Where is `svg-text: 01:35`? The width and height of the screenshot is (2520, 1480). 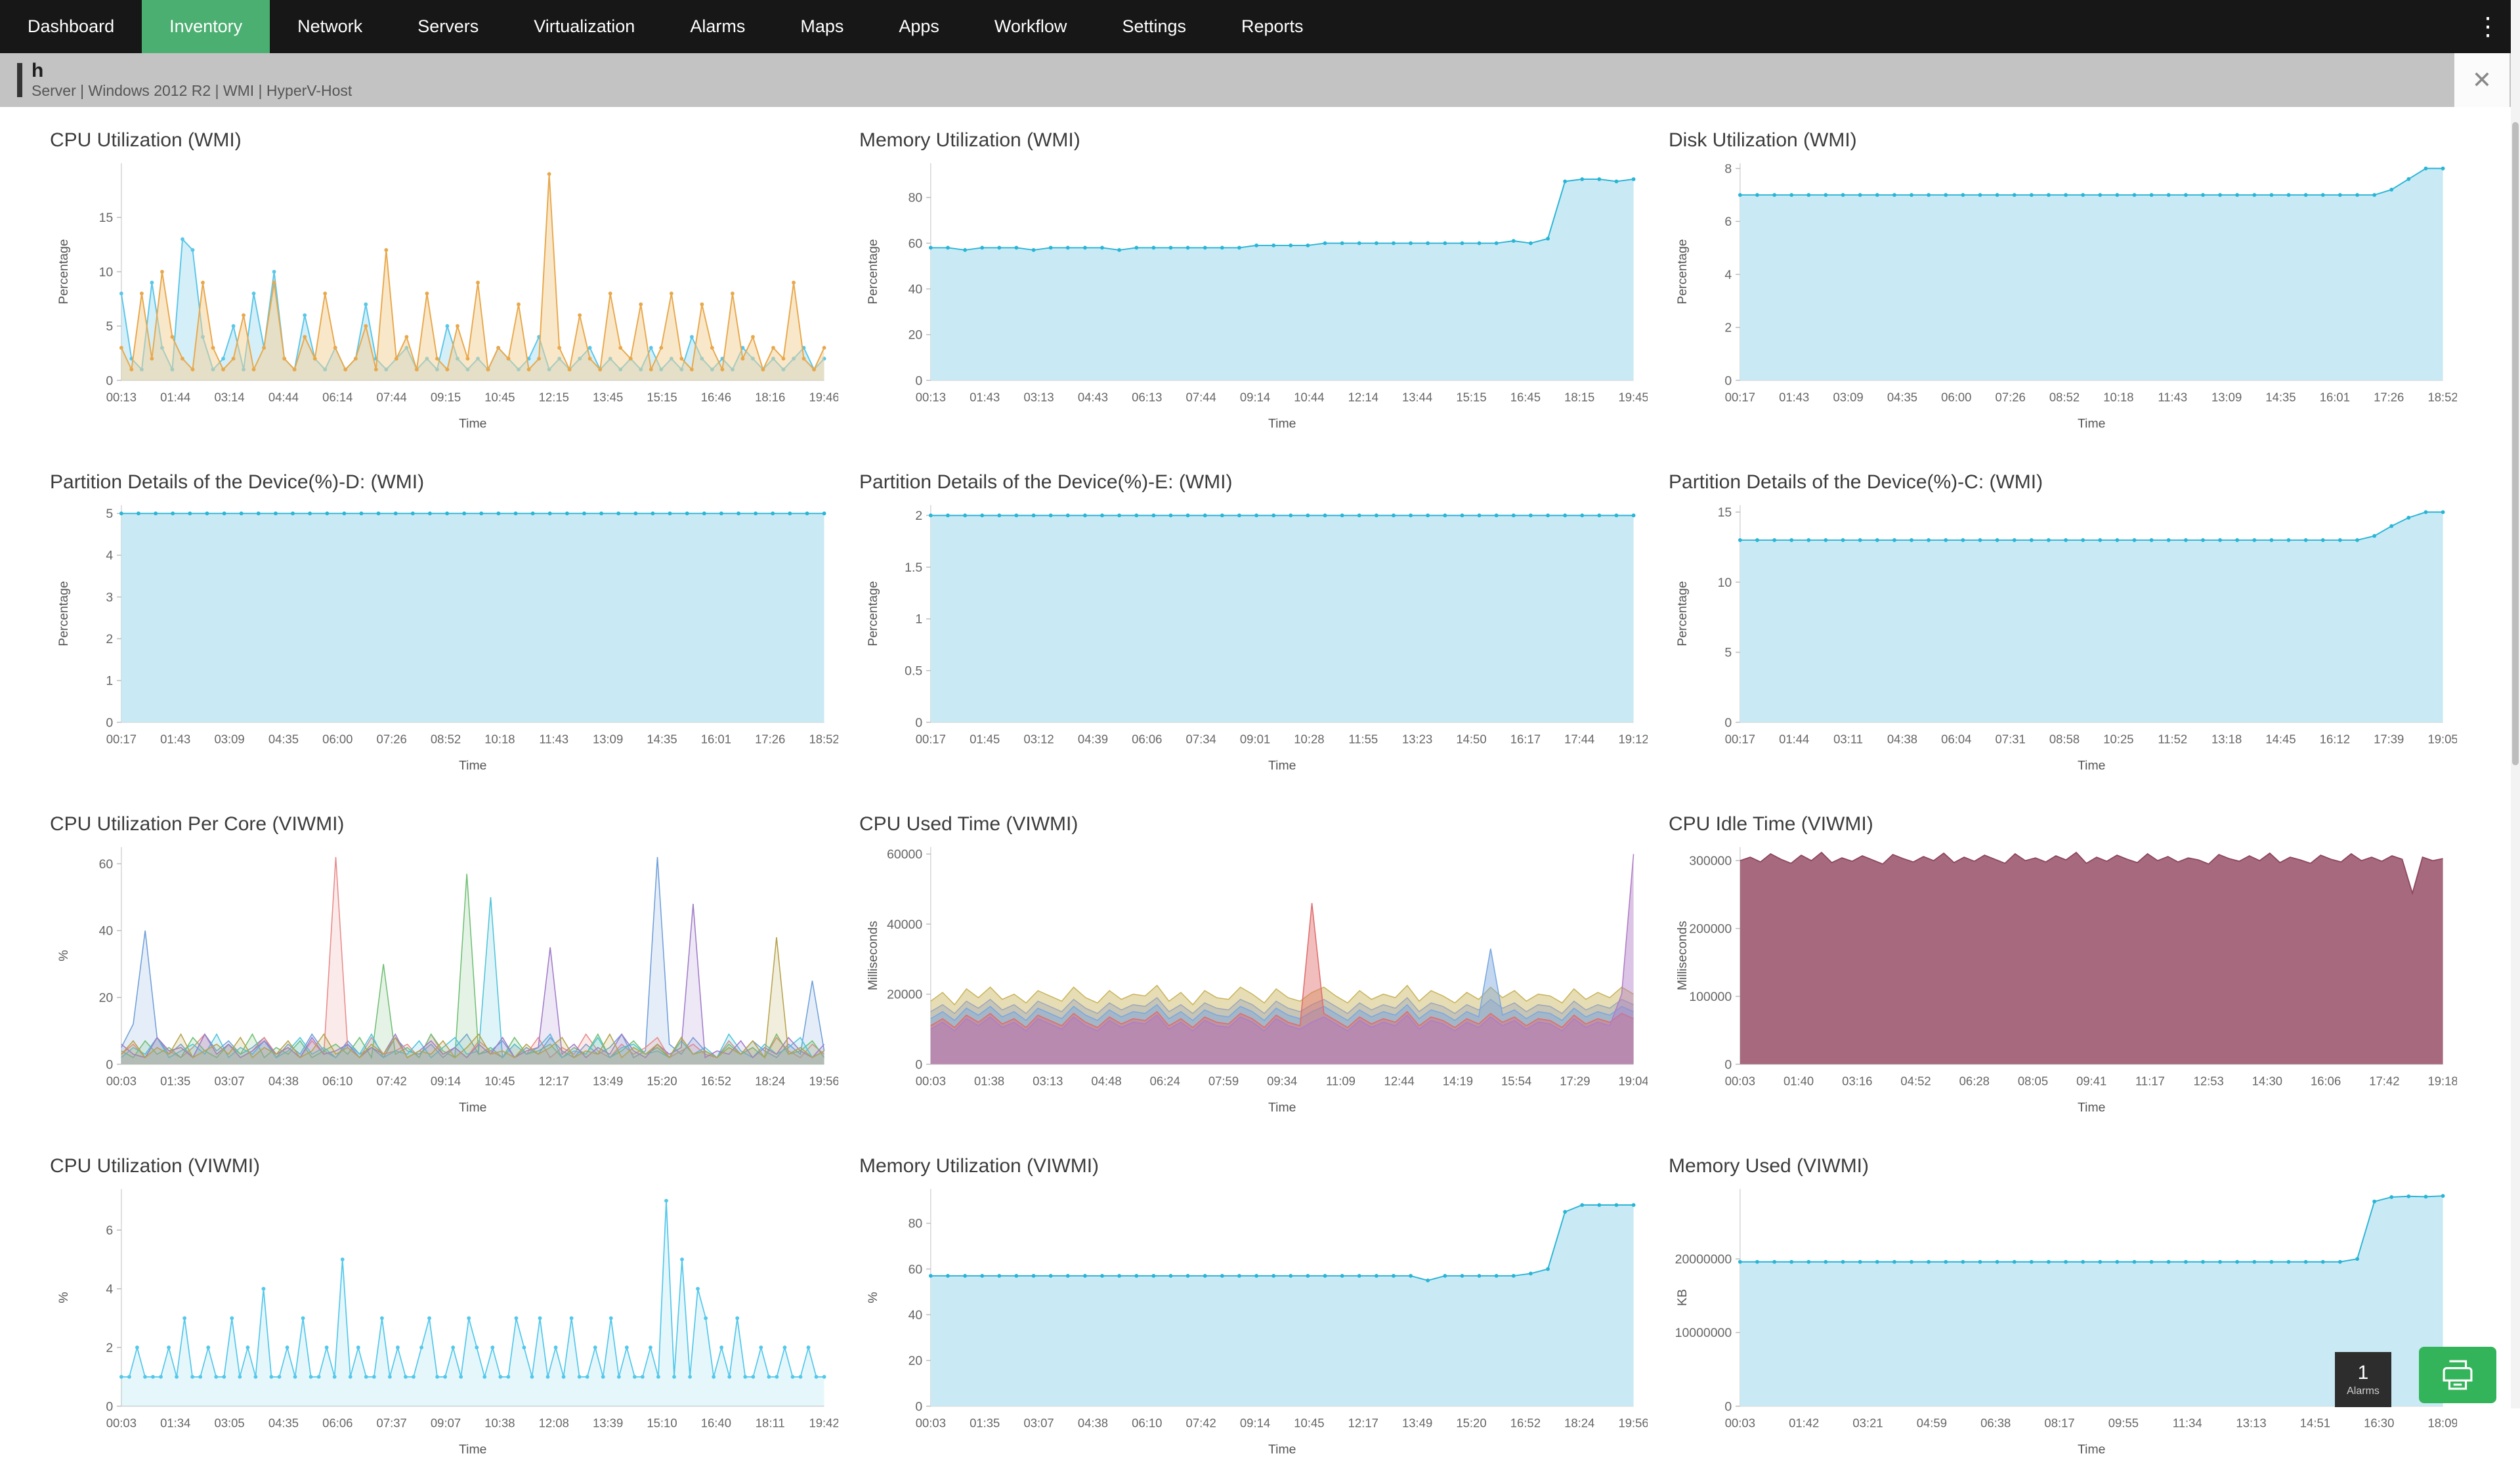
svg-text: 01:35 is located at coordinates (175, 1081).